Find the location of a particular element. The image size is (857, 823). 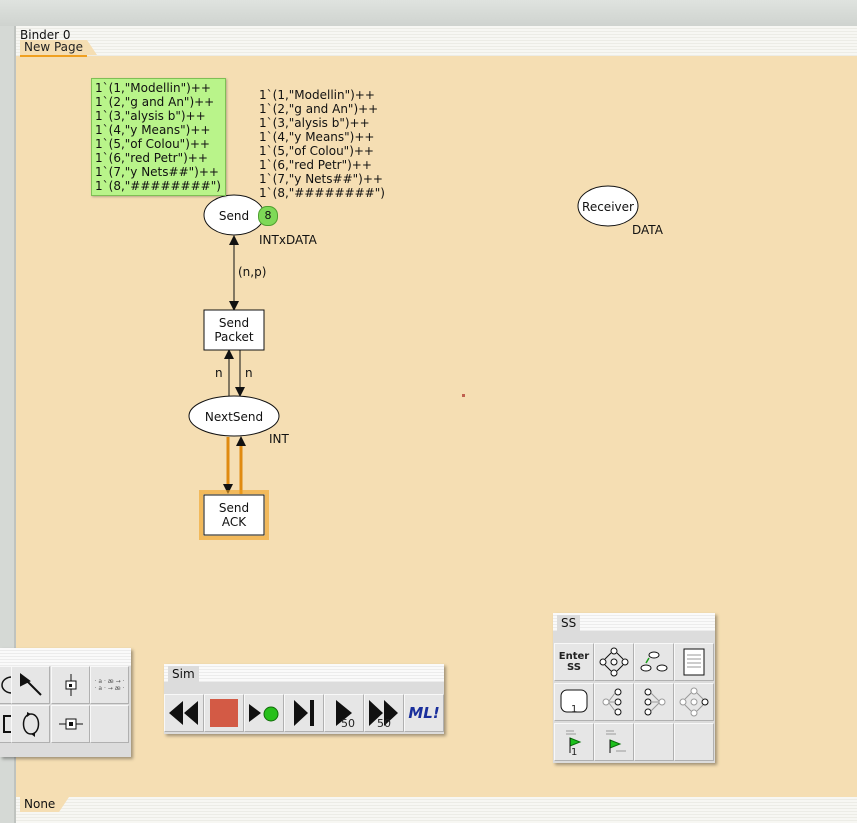

step-icon is located at coordinates (304, 713).